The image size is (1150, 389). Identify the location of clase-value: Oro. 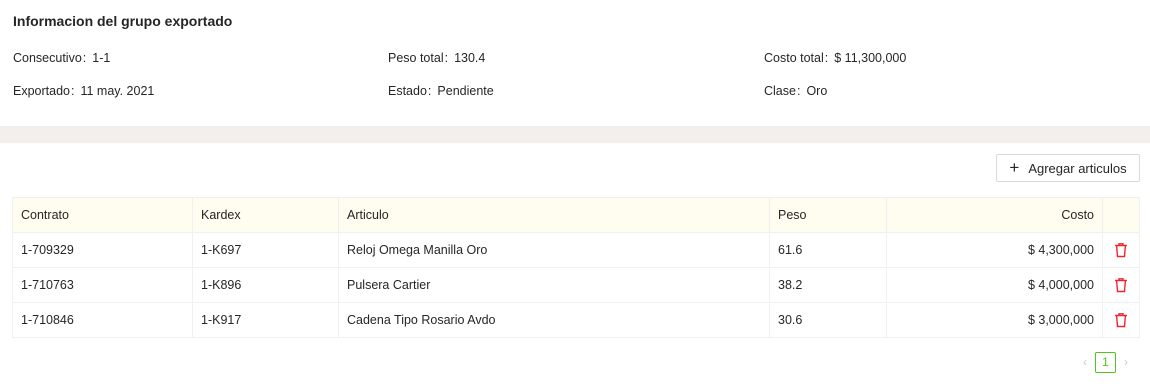
(817, 91).